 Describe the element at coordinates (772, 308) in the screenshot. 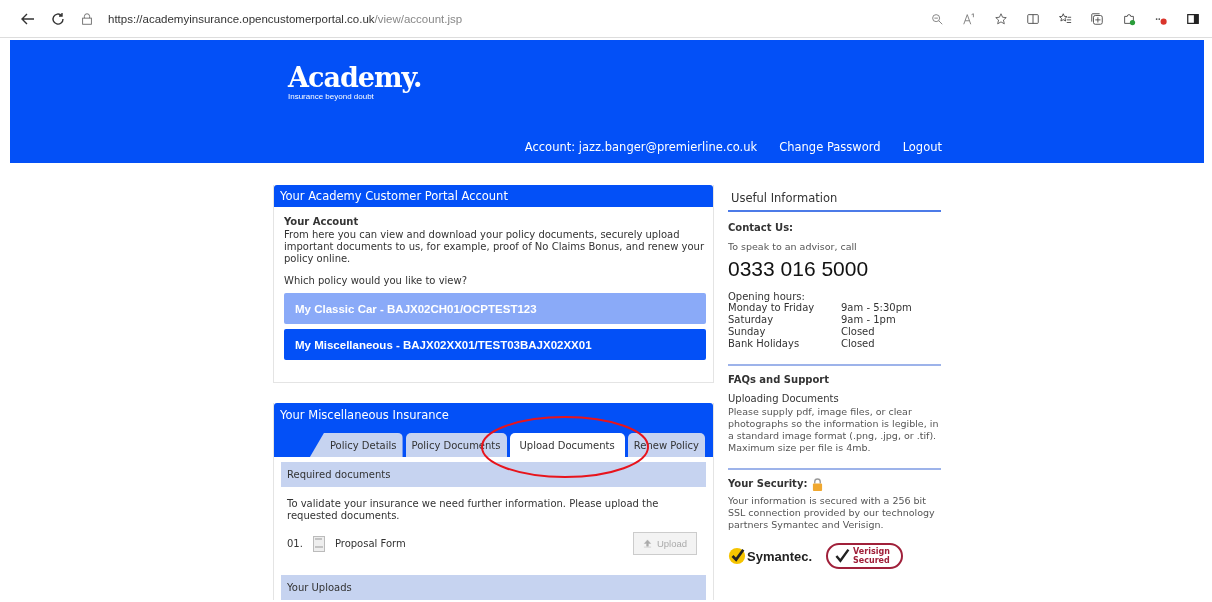

I see `day-label: Monday to Friday` at that location.